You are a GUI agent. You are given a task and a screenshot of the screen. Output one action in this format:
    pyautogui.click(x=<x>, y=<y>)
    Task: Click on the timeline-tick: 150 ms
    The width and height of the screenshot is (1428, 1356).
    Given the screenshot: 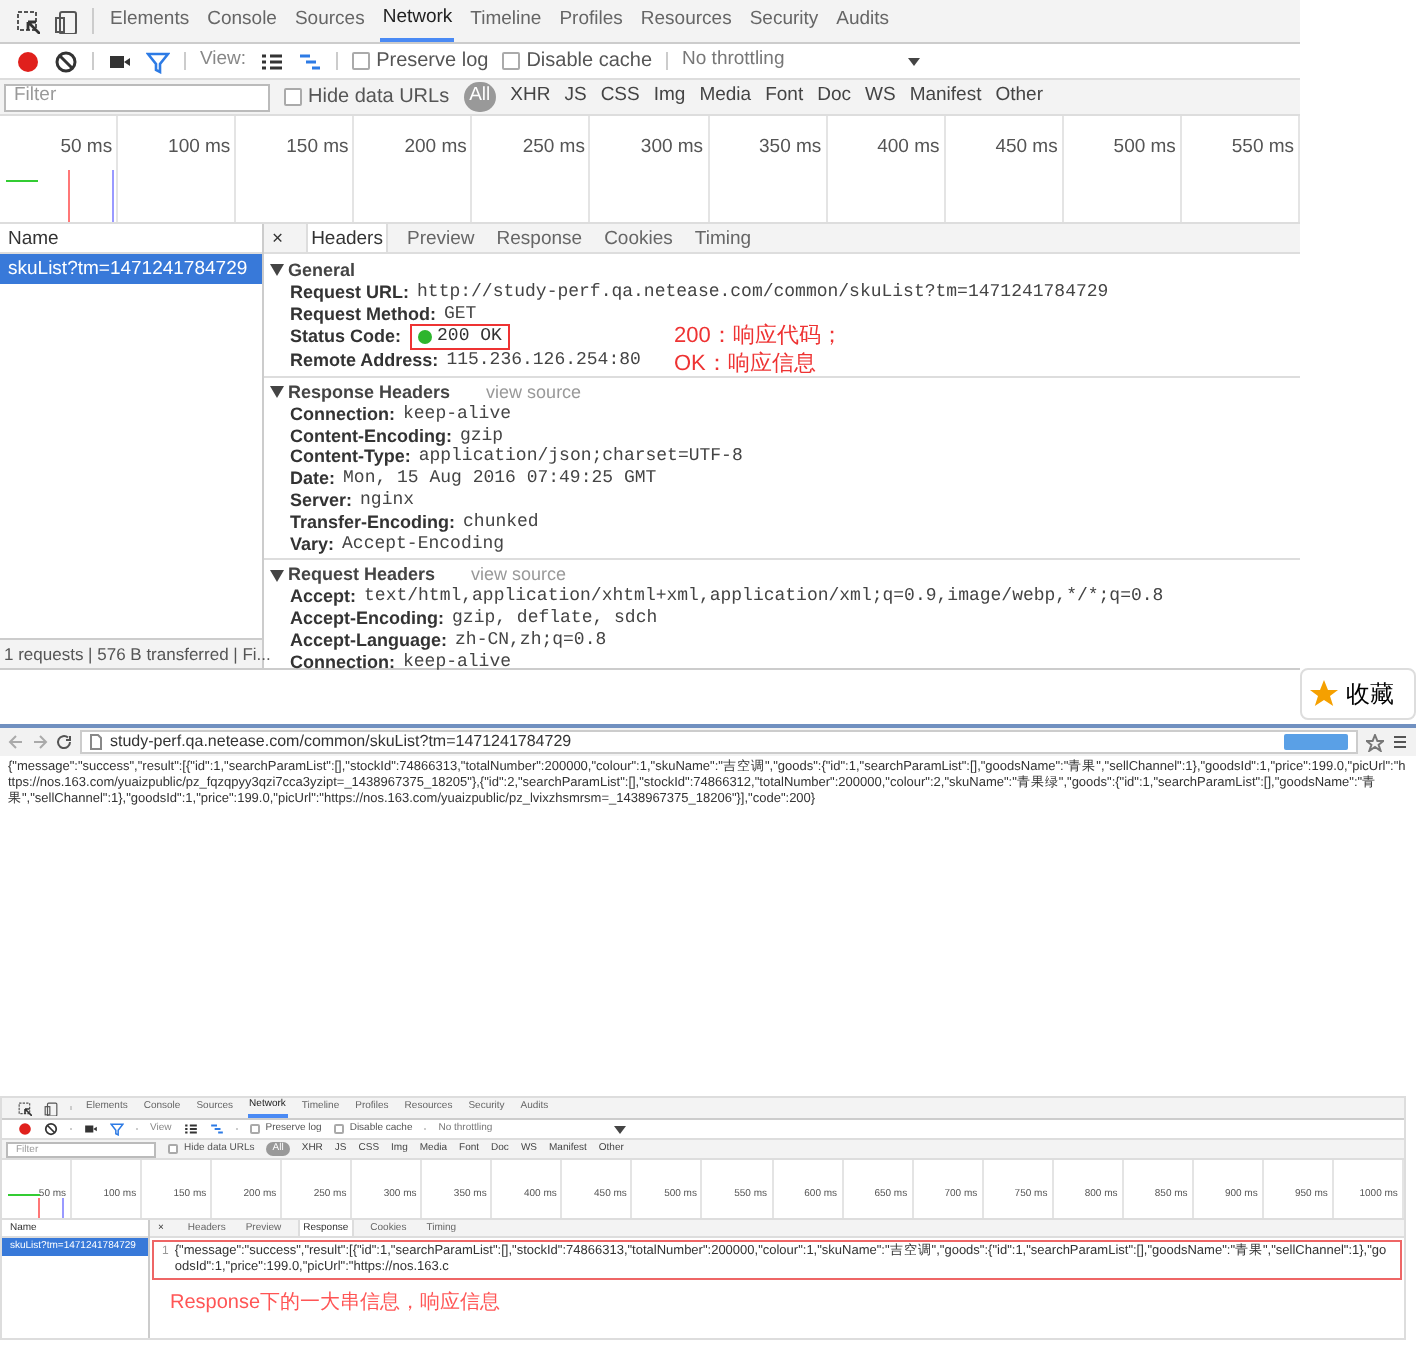 What is the action you would take?
    pyautogui.click(x=317, y=147)
    